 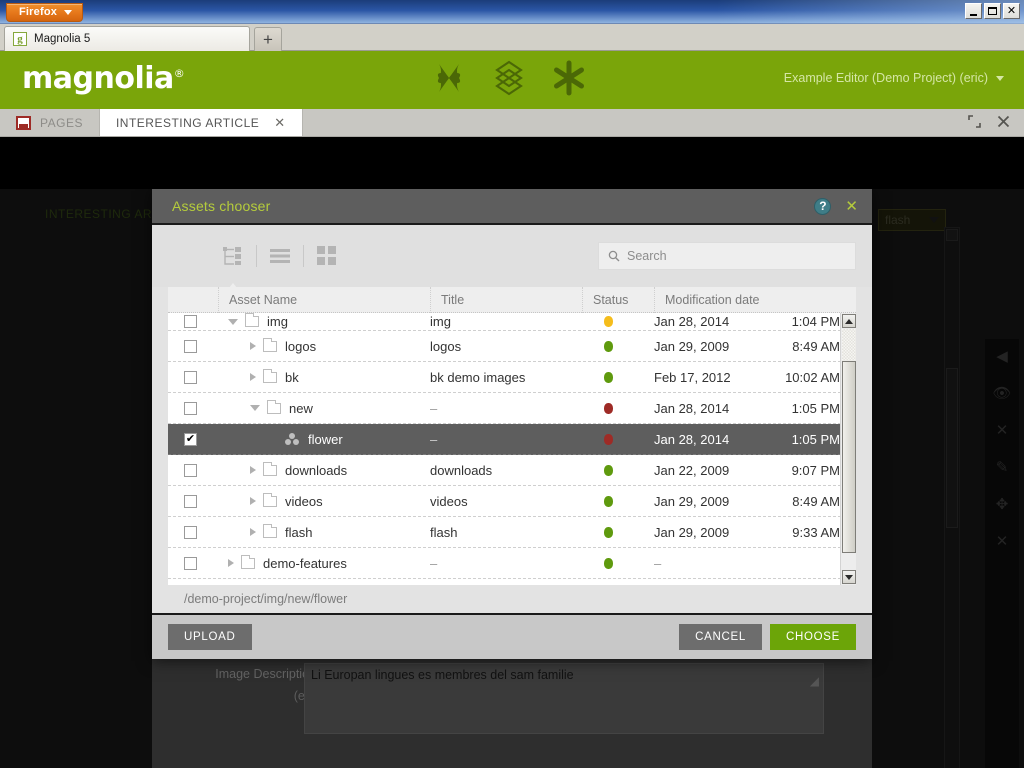 I want to click on table-row: ✔ flower – Jan 28, 2014 1:05 PM, so click(x=512, y=439).